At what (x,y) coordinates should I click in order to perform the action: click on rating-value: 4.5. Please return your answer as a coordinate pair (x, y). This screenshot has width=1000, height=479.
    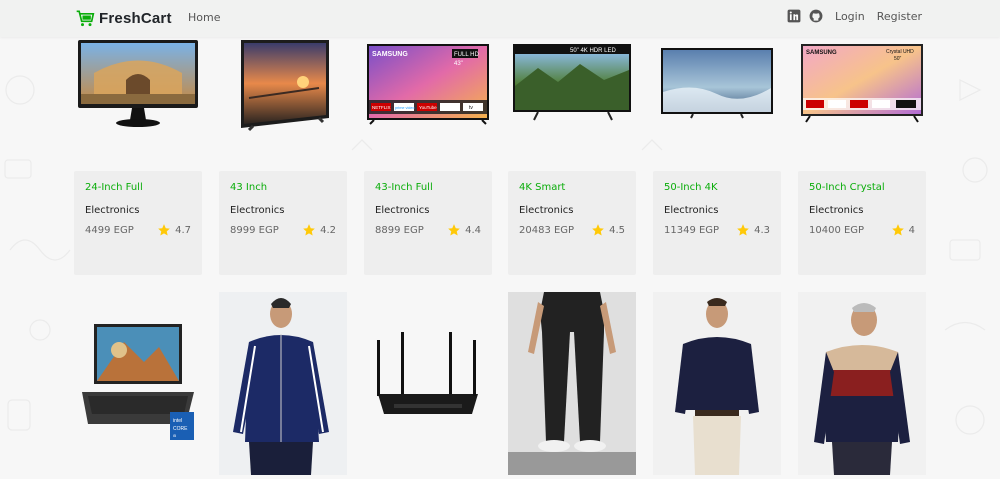
    Looking at the image, I should click on (617, 230).